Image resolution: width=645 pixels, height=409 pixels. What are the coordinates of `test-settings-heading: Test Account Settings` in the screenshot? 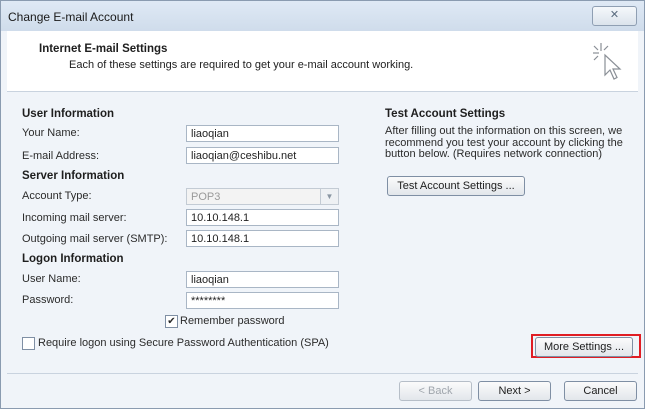 It's located at (445, 114).